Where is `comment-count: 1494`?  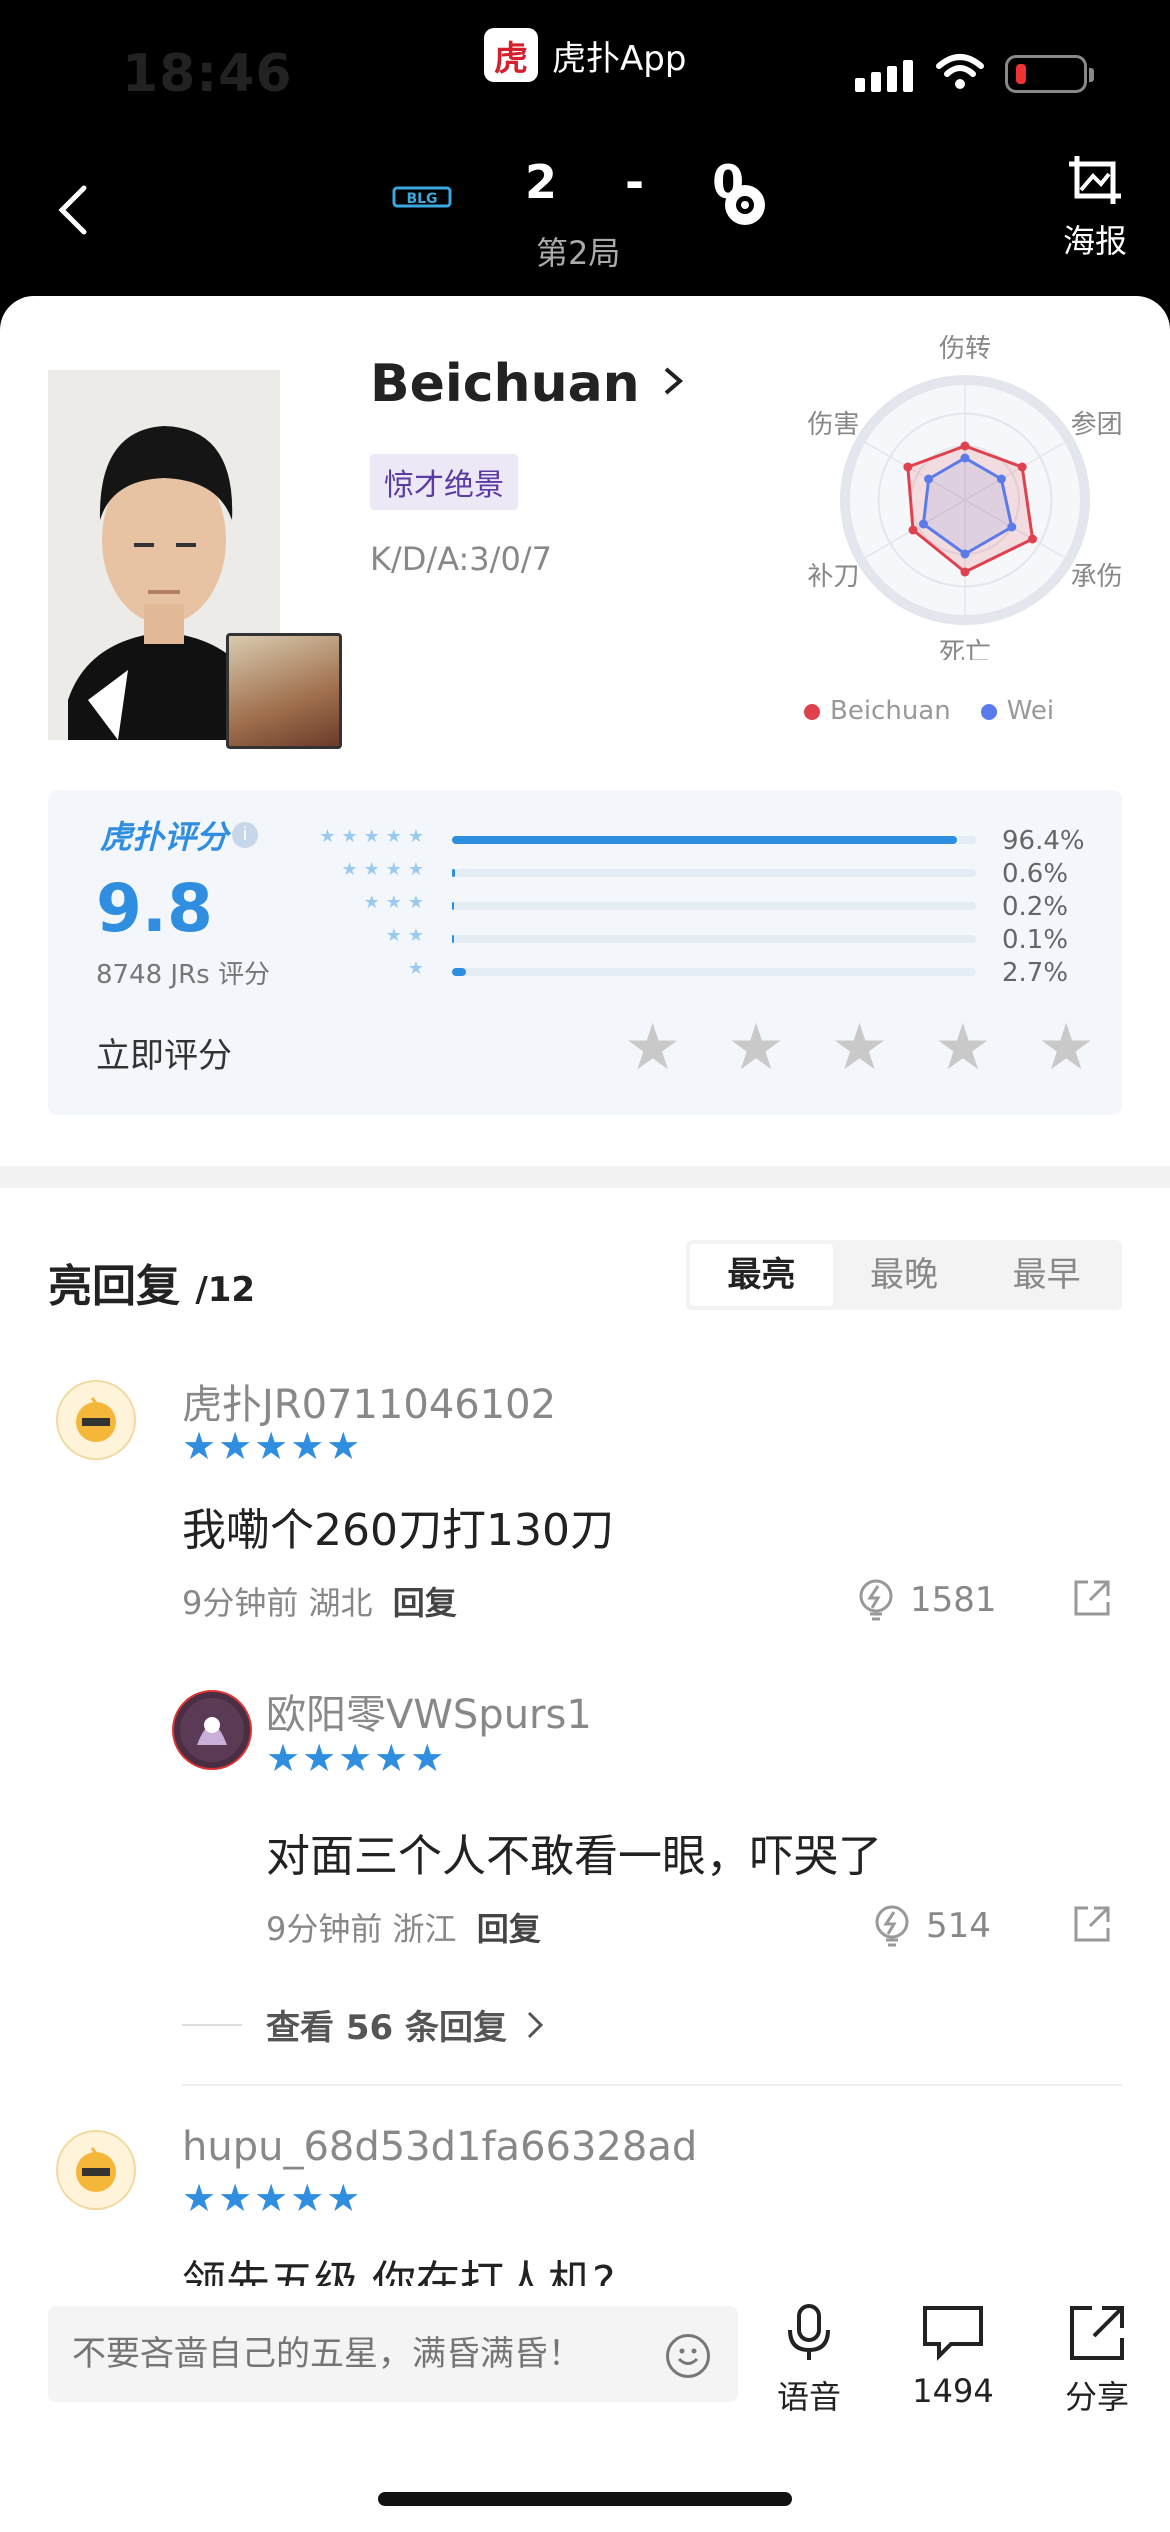
comment-count: 1494 is located at coordinates (953, 2391).